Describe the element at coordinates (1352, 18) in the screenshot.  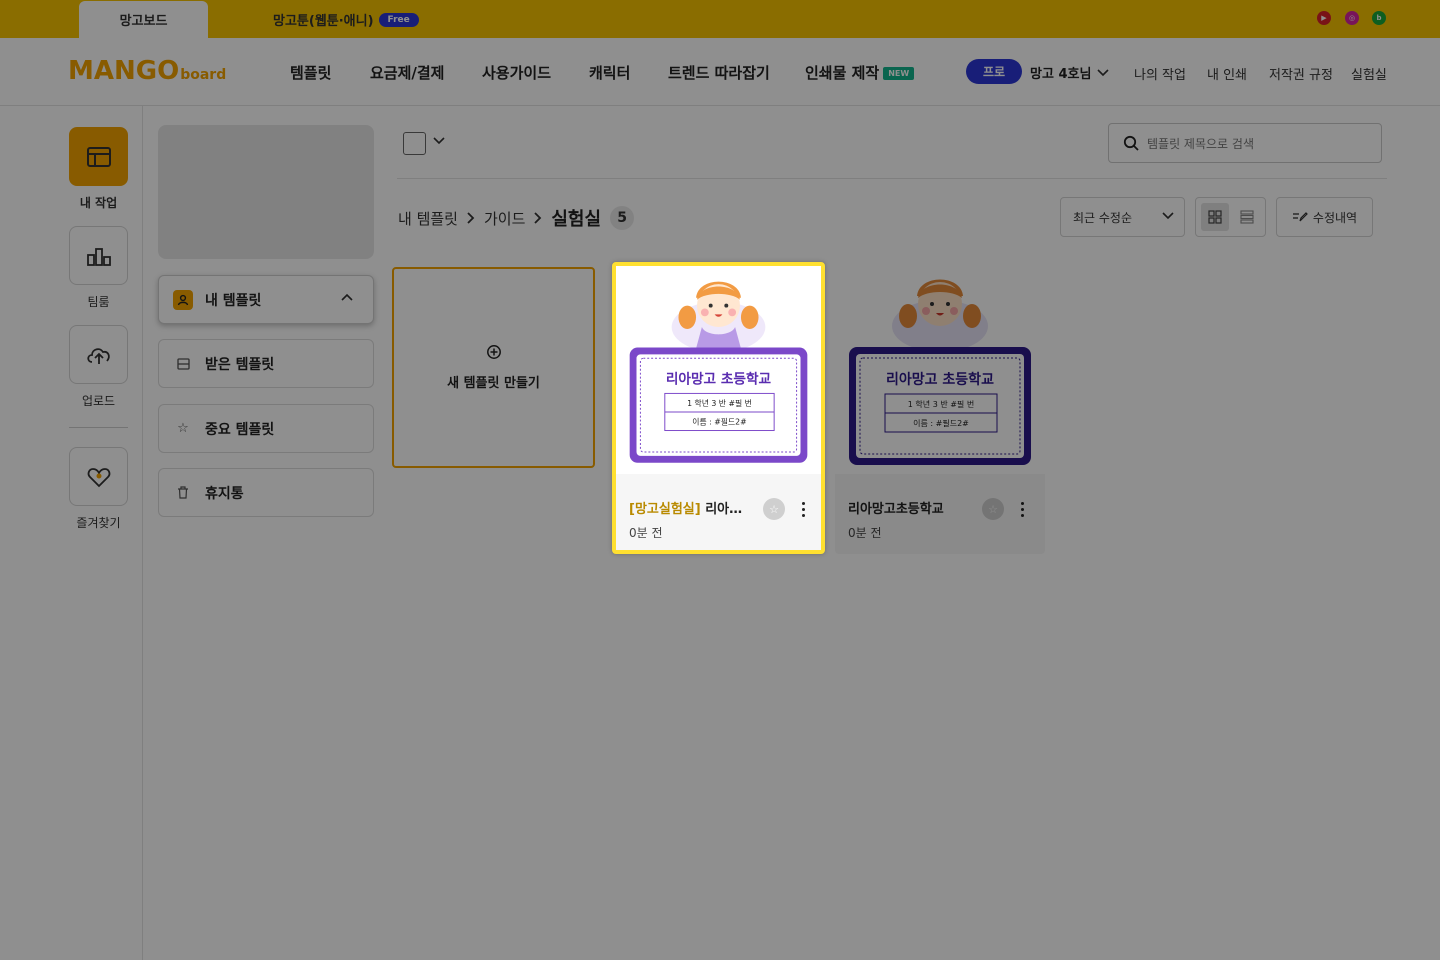
I see `instagram-icon: ◎` at that location.